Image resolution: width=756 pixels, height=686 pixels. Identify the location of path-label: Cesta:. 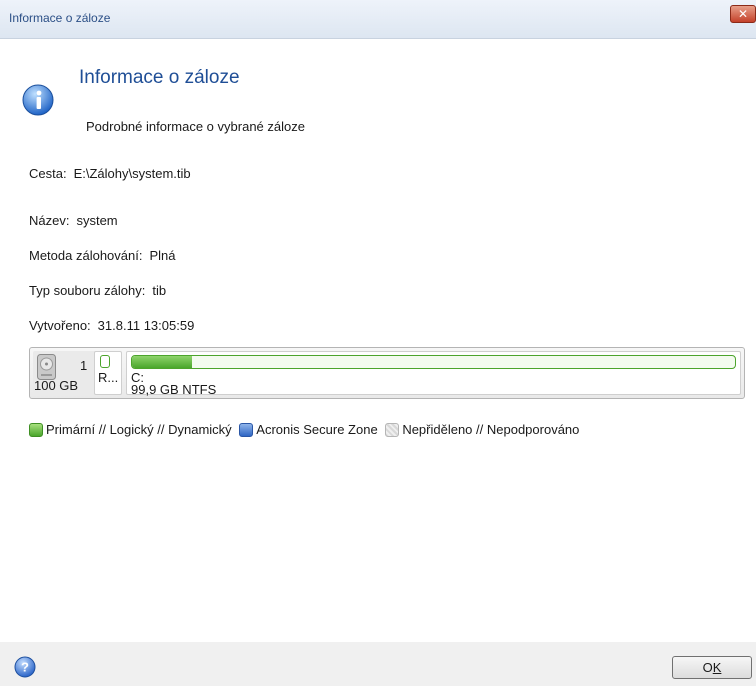
(48, 173).